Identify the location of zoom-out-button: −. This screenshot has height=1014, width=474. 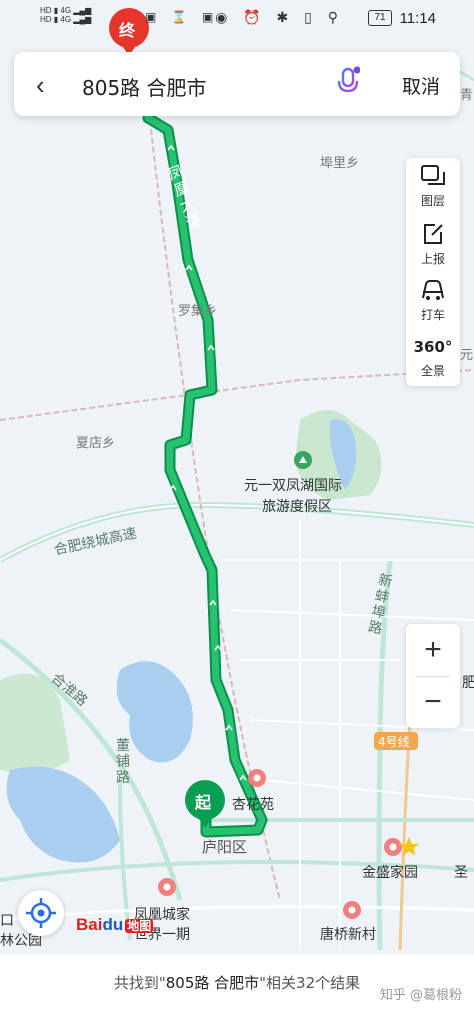
(433, 702).